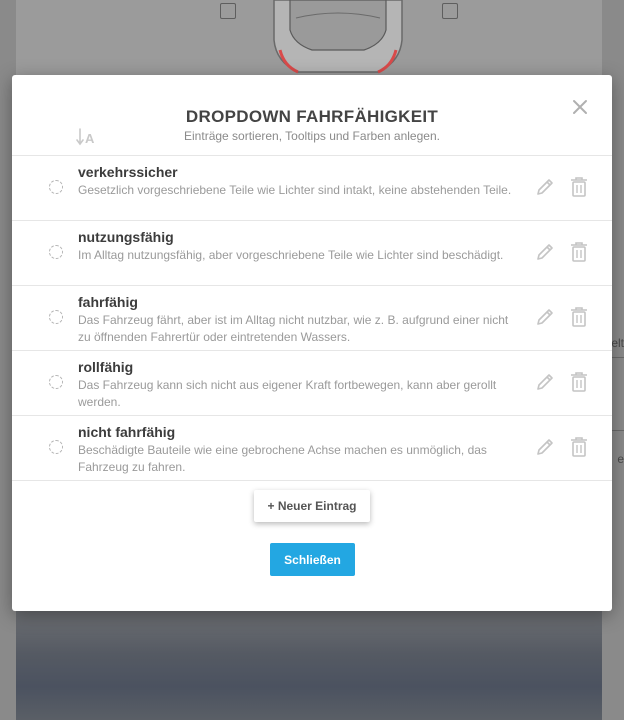 This screenshot has height=720, width=624. Describe the element at coordinates (312, 116) in the screenshot. I see `modal-title: DROPDOWN FAHRFÄHIGKEIT` at that location.